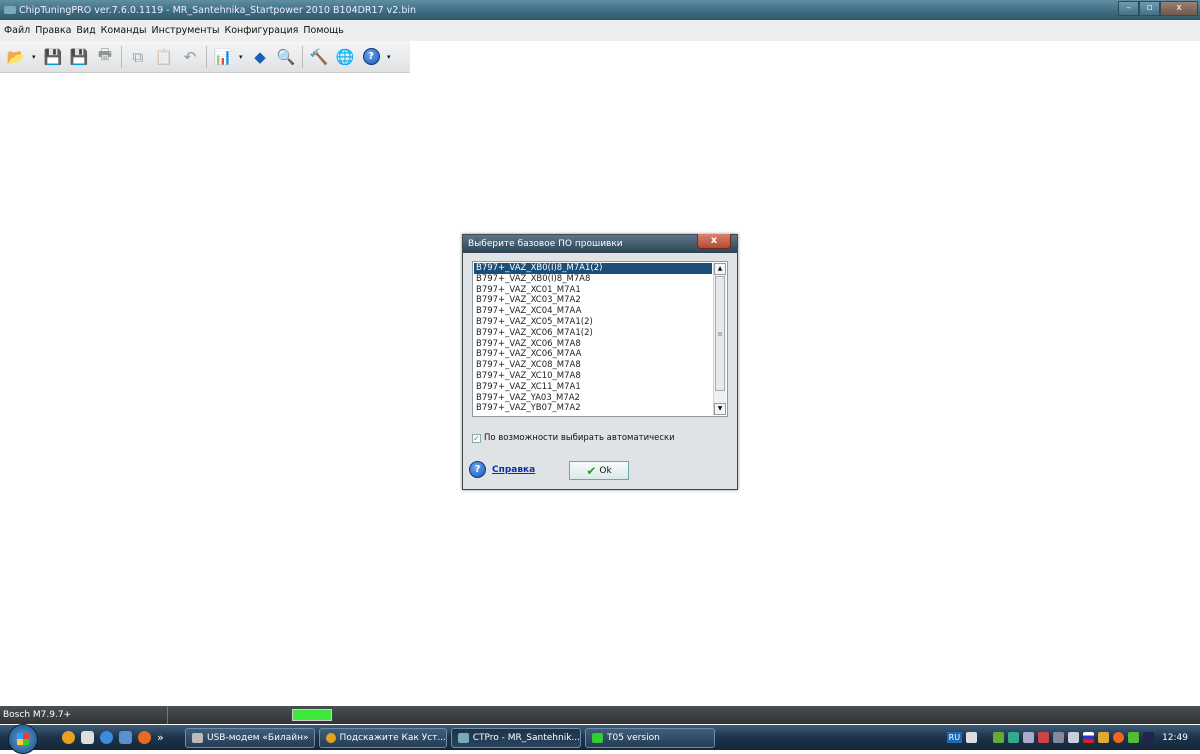  Describe the element at coordinates (593, 333) in the screenshot. I see `list-item: B797+_VAZ_XC06_M7A1(2)` at that location.